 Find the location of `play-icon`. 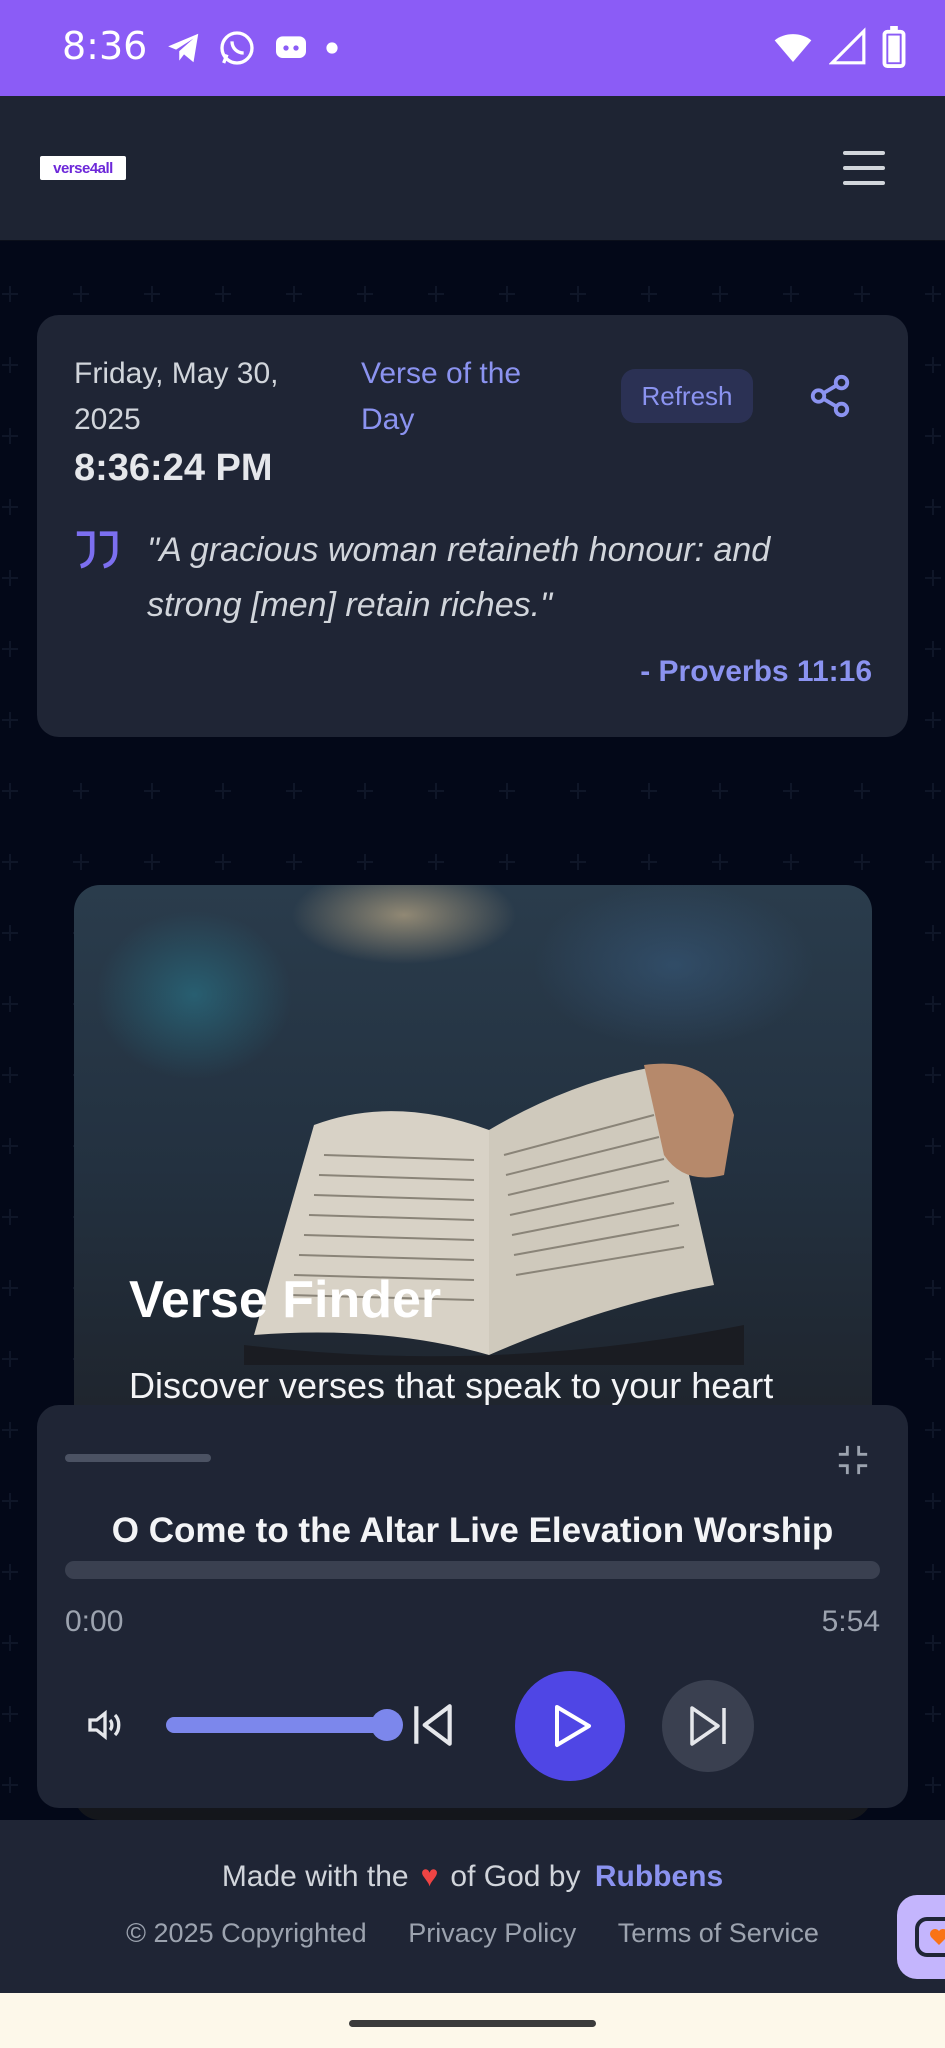

play-icon is located at coordinates (573, 1726).